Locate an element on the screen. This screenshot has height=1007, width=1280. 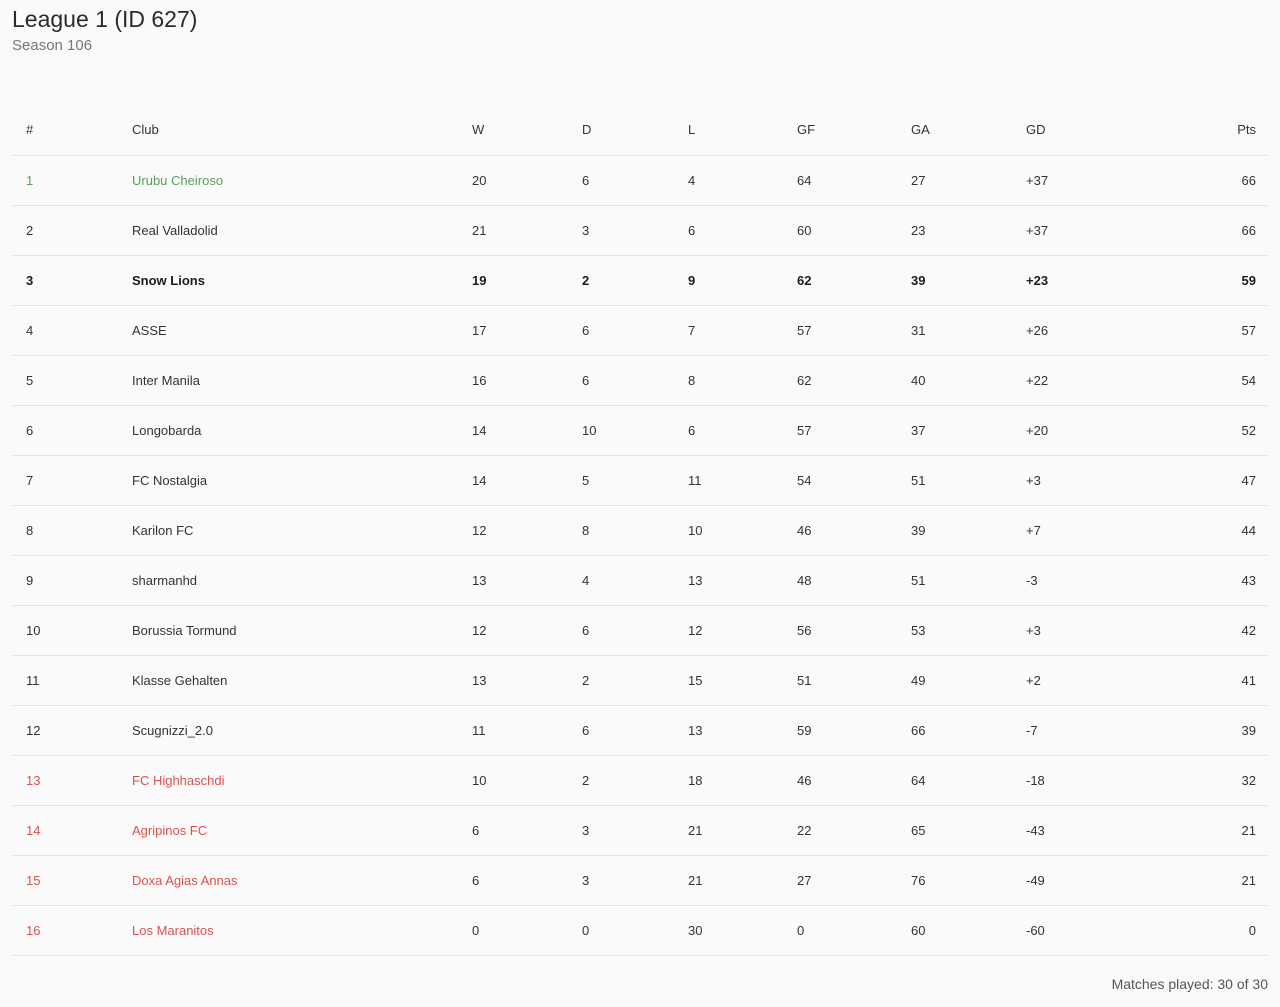
table-row: 9 sharmanhd 13 4 13 48 51 -3 43 is located at coordinates (640, 580).